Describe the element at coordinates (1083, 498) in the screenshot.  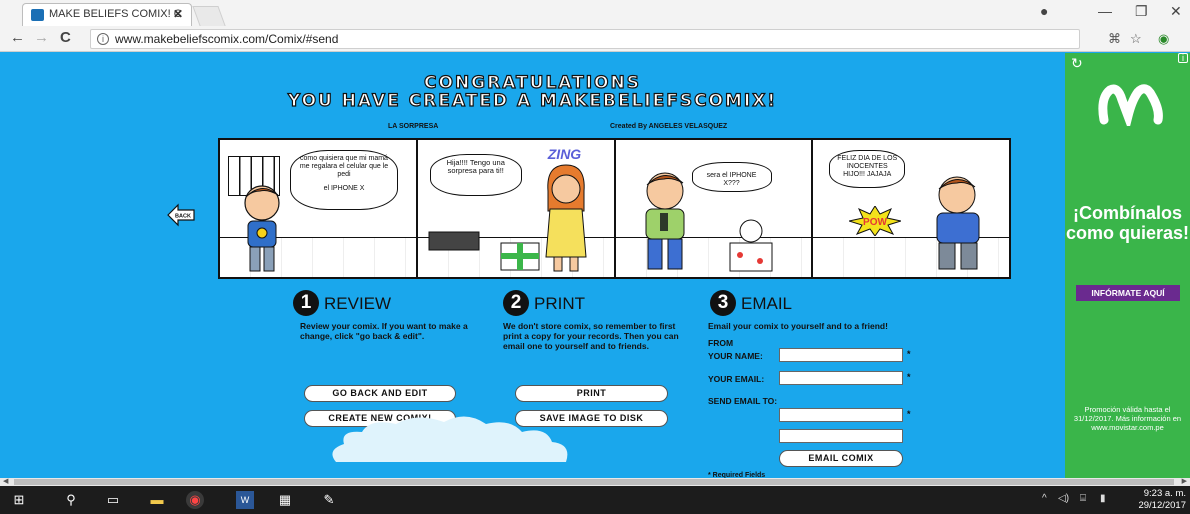
I see `ime-icon: ⌸` at that location.